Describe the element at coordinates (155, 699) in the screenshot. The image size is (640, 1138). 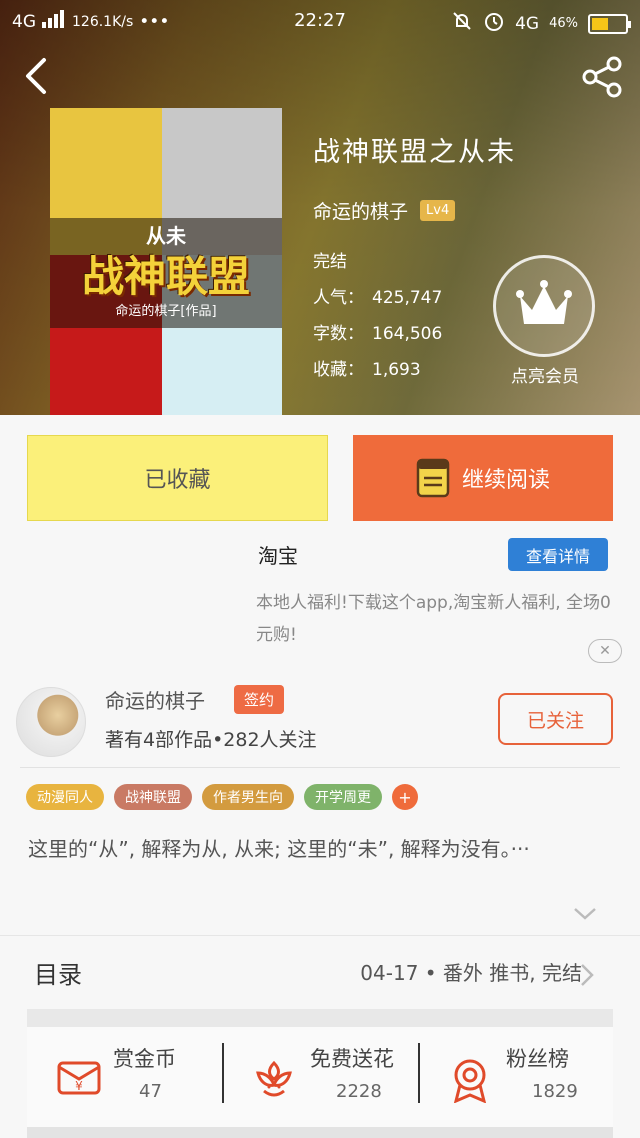
I see `author-name: 命运的棋子` at that location.